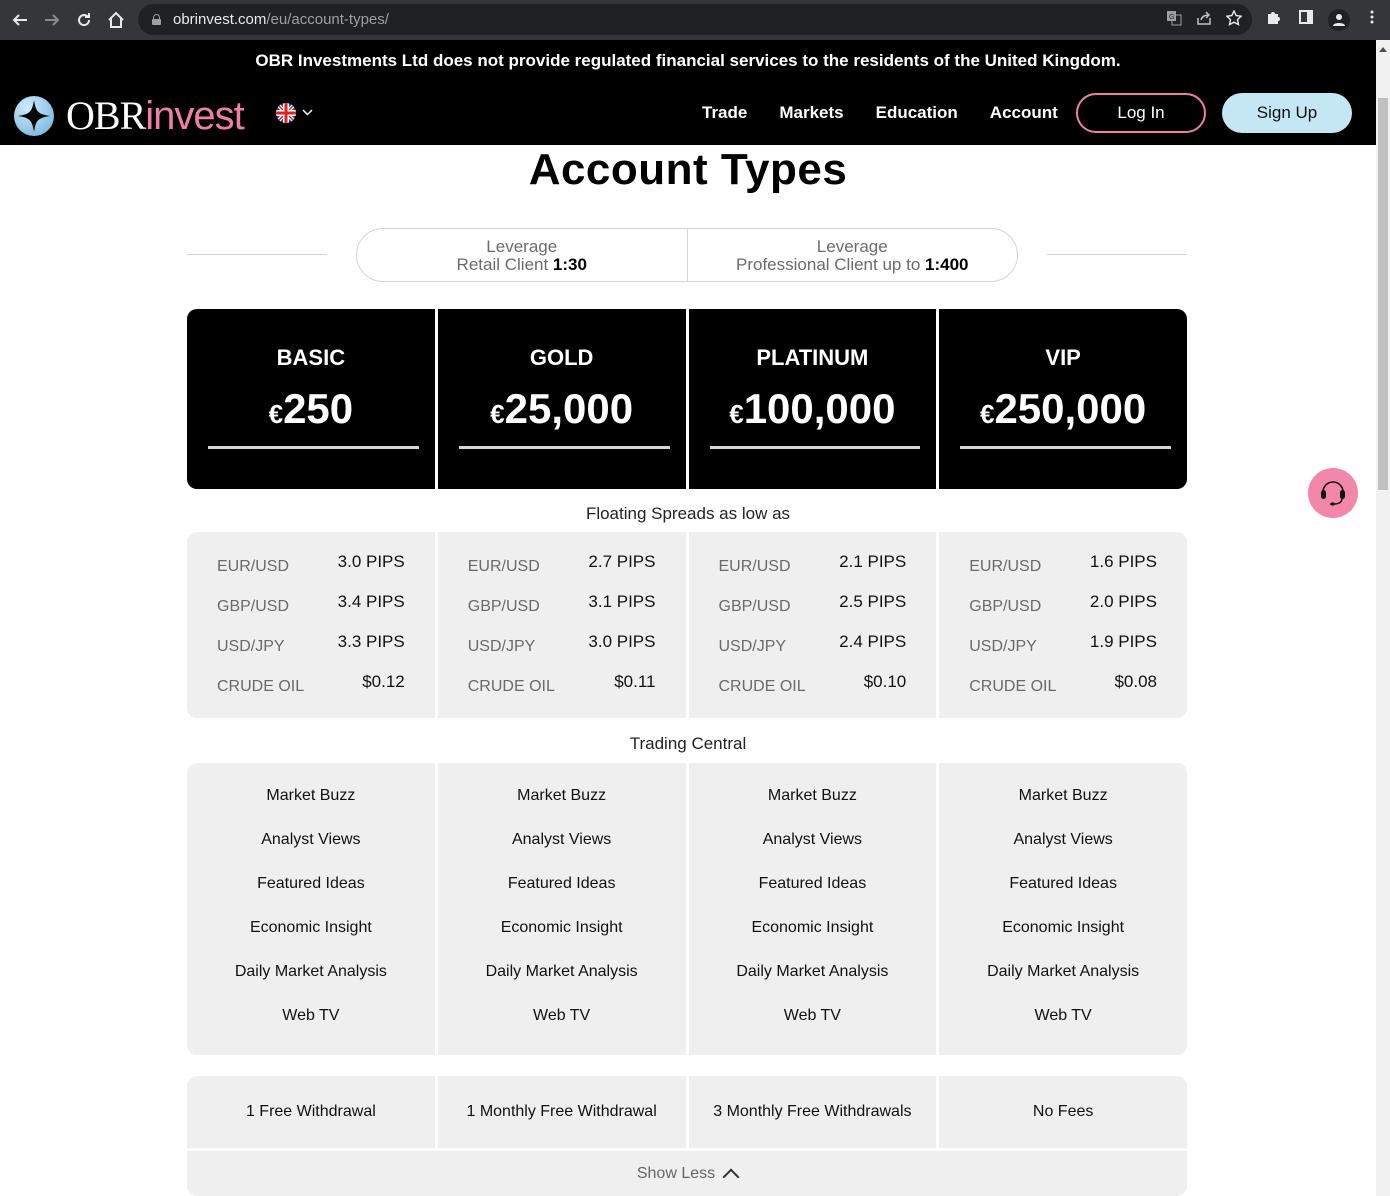  What do you see at coordinates (1383, 49) in the screenshot?
I see `scroll-up-arrow-icon` at bounding box center [1383, 49].